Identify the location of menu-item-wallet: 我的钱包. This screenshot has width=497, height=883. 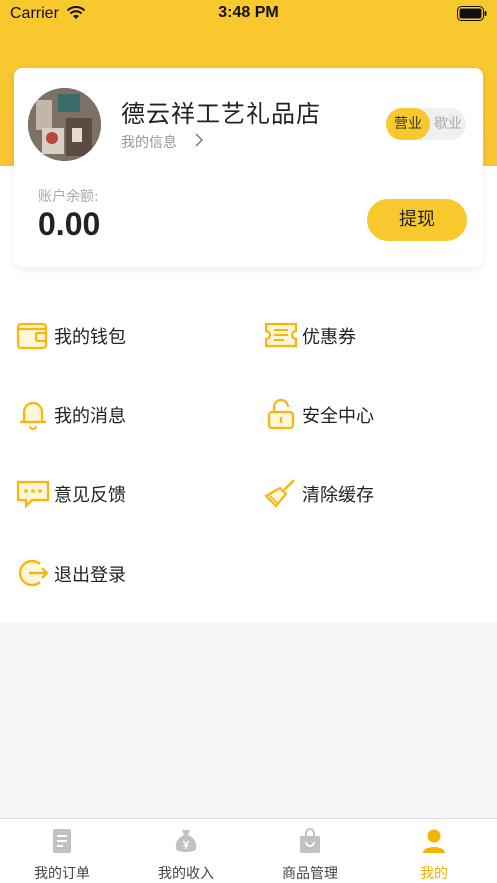
(126, 334).